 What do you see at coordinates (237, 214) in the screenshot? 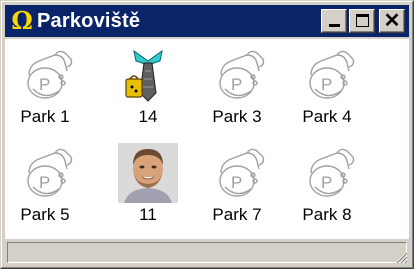
I see `tile-label: Park 7` at bounding box center [237, 214].